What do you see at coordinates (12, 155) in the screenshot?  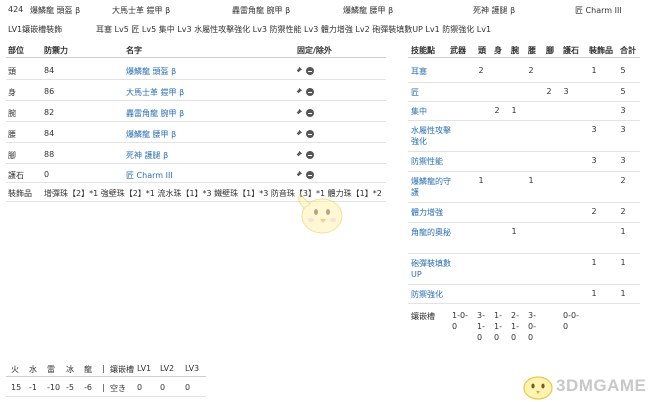 I see `row-part: 腳` at bounding box center [12, 155].